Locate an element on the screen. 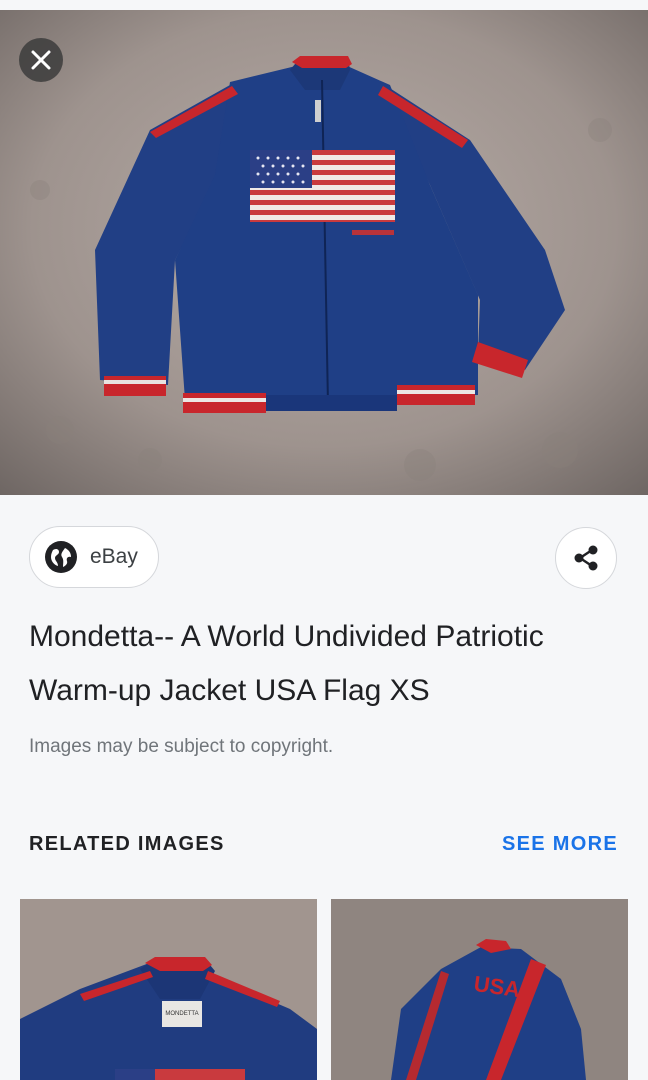 Image resolution: width=648 pixels, height=1080 pixels. related-images-heading: RELATED IMAGES is located at coordinates (127, 844).